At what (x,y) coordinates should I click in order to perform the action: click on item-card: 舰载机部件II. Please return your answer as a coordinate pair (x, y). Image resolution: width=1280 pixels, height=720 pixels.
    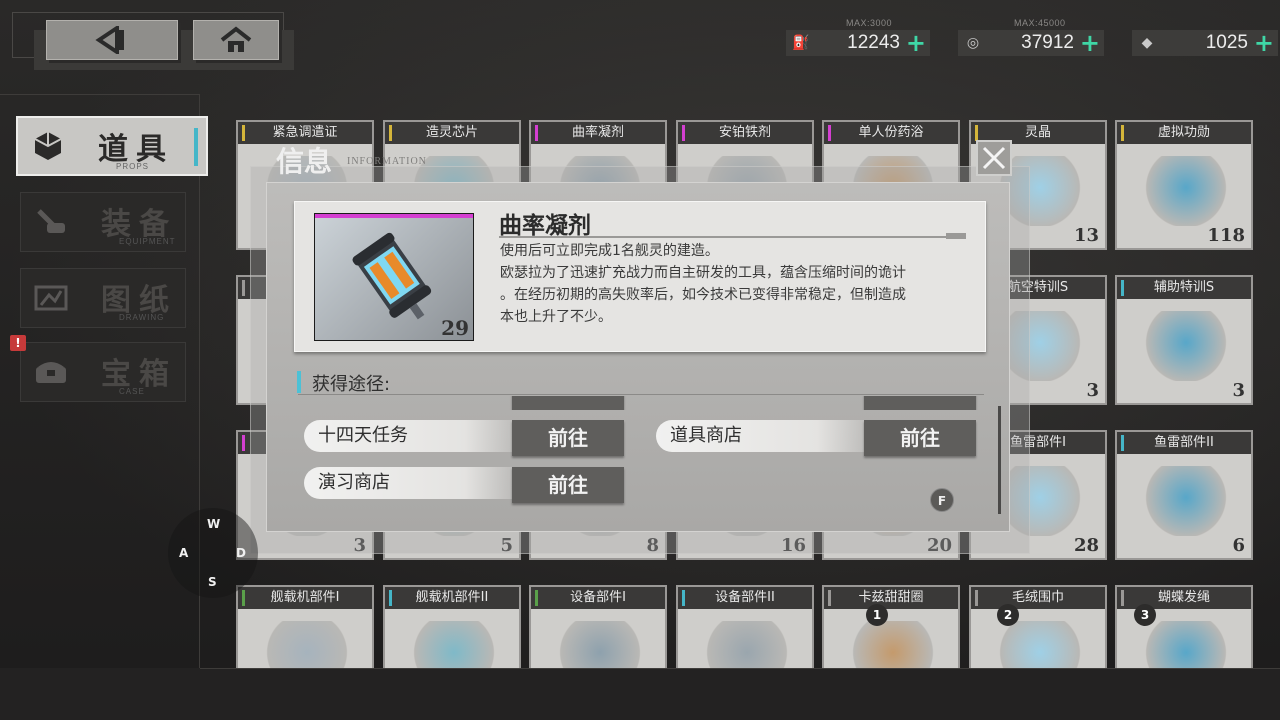
    Looking at the image, I should click on (452, 626).